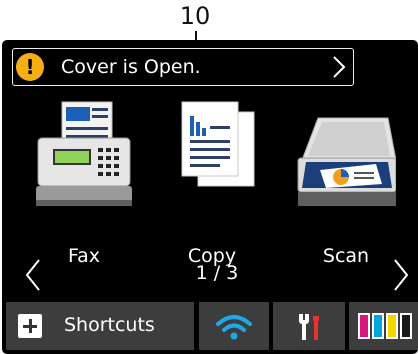  Describe the element at coordinates (33, 275) in the screenshot. I see `chevron-left-icon` at that location.